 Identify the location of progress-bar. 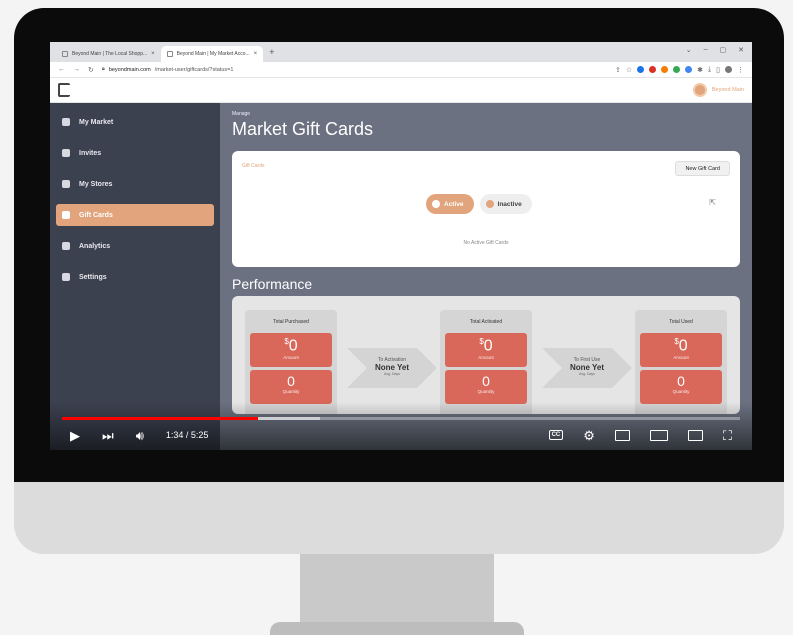
(401, 418).